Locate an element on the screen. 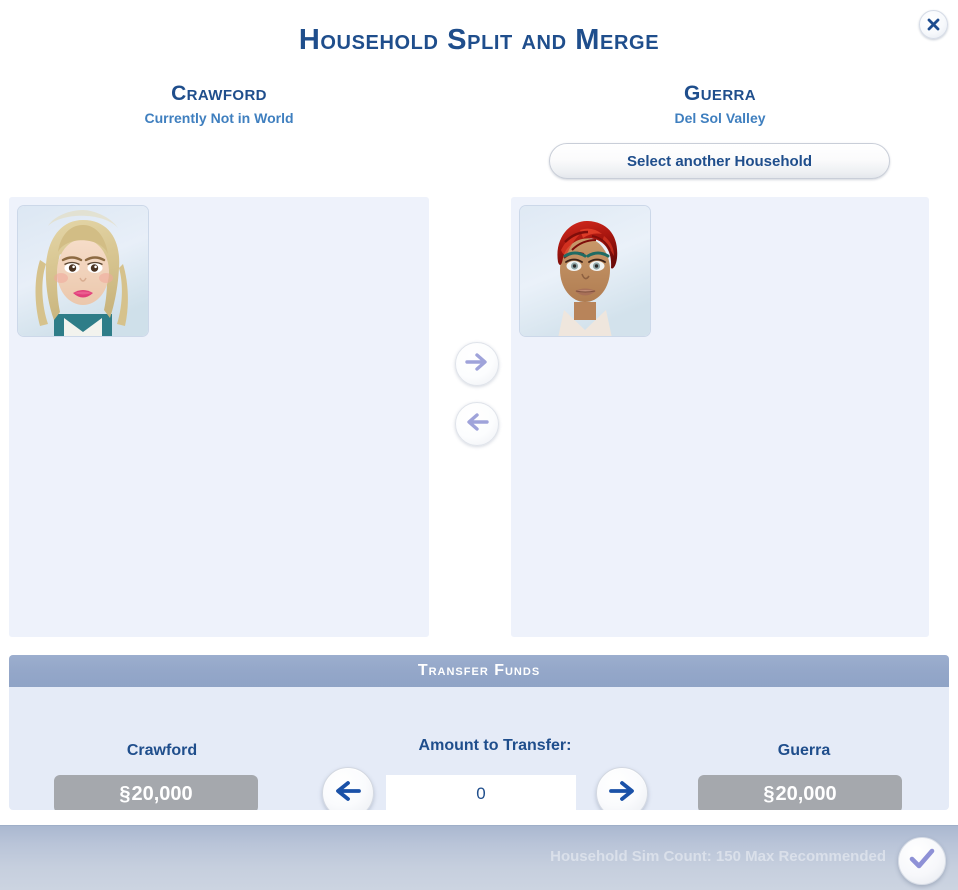 The height and width of the screenshot is (890, 958). decrease-amount-button is located at coordinates (348, 788).